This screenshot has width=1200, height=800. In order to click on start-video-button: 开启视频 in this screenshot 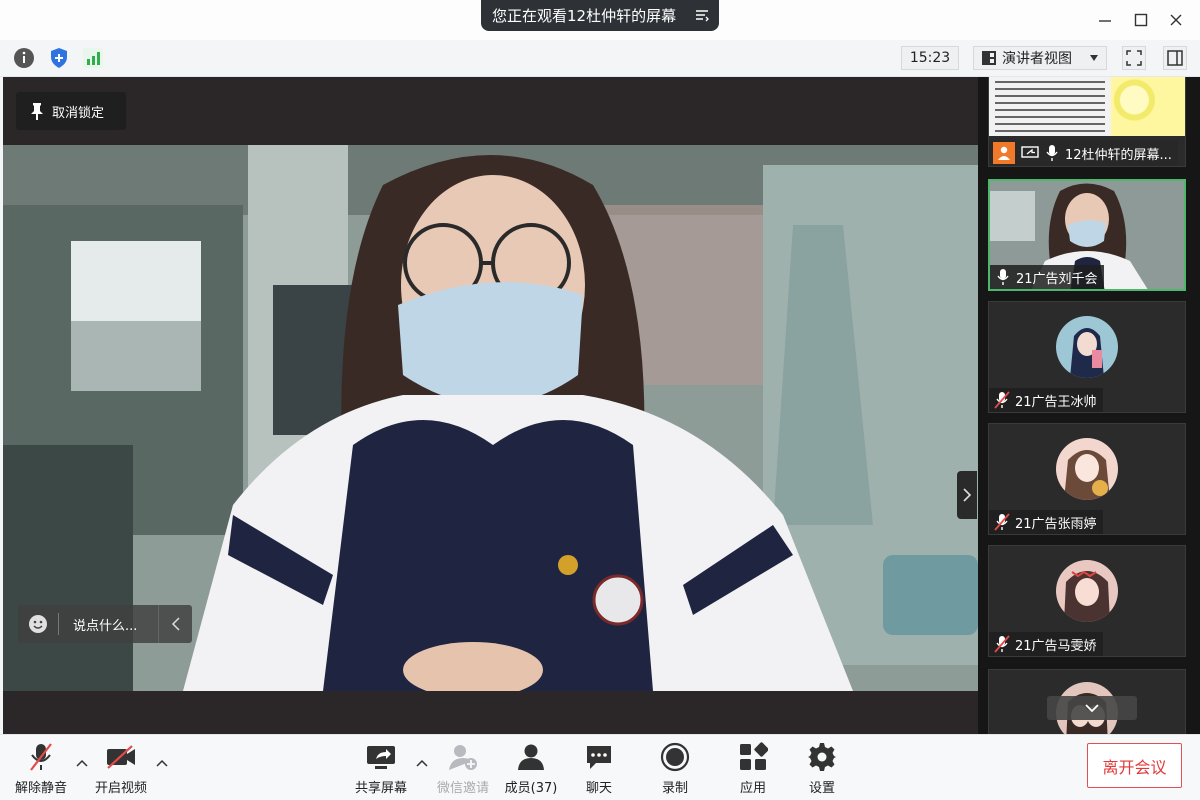, I will do `click(121, 769)`.